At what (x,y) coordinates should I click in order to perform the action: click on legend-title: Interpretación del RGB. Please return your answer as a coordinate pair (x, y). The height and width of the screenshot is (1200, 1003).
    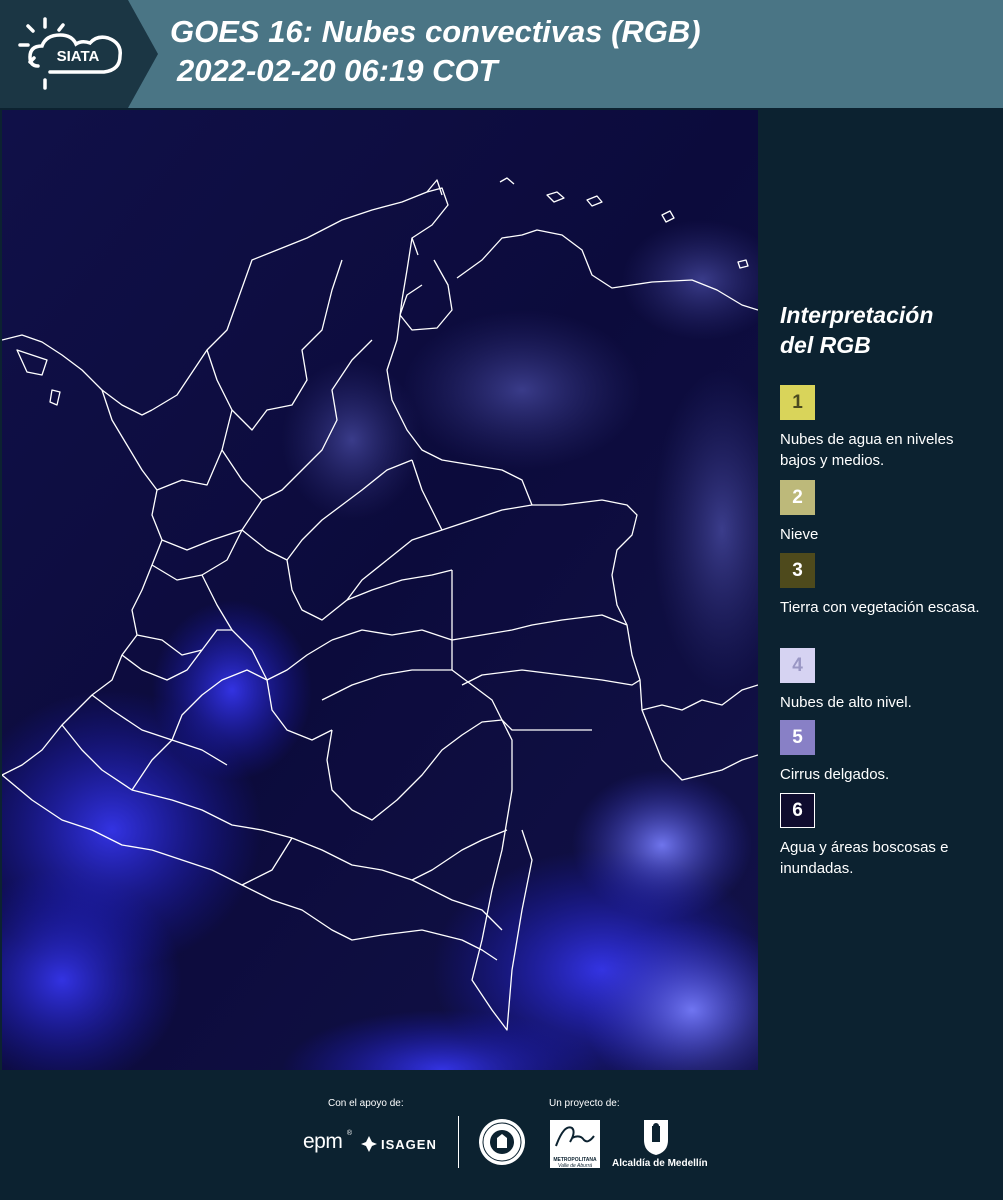
    Looking at the image, I should click on (857, 330).